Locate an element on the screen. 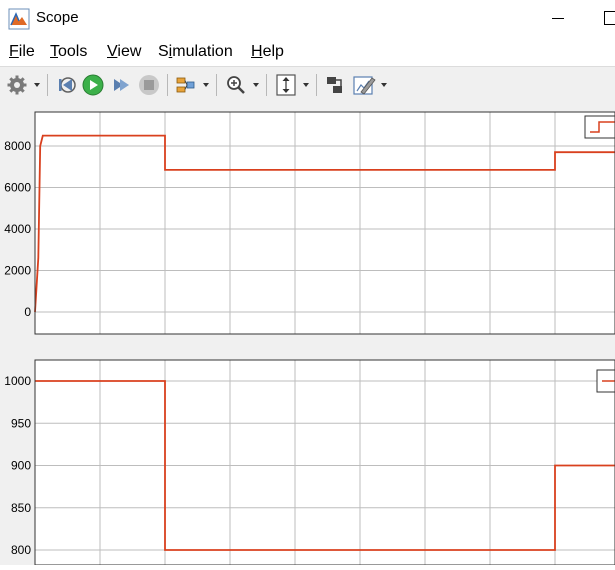 This screenshot has height=570, width=615. menu-tools: Tools is located at coordinates (68, 52).